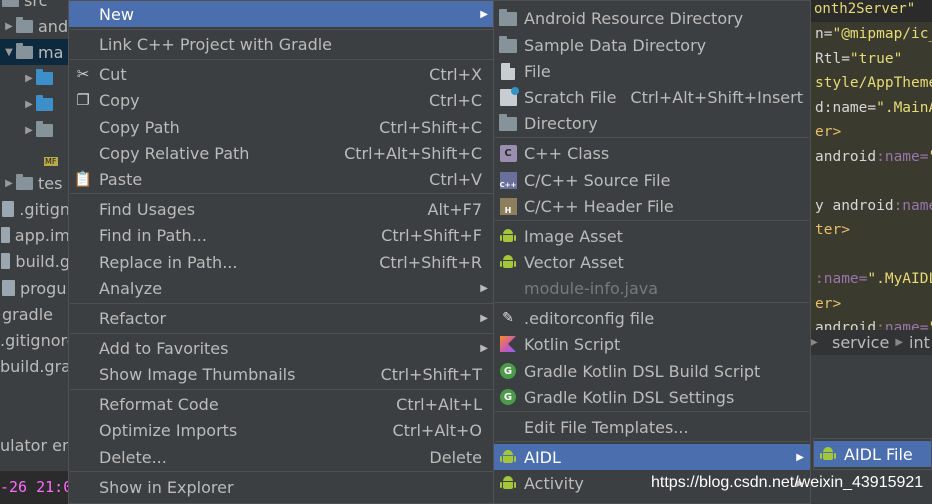 Image resolution: width=932 pixels, height=504 pixels. Describe the element at coordinates (281, 153) in the screenshot. I see `menu-item-copy-relative-path: Copy Relative Path Ctrl+Alt+Shift+C` at that location.